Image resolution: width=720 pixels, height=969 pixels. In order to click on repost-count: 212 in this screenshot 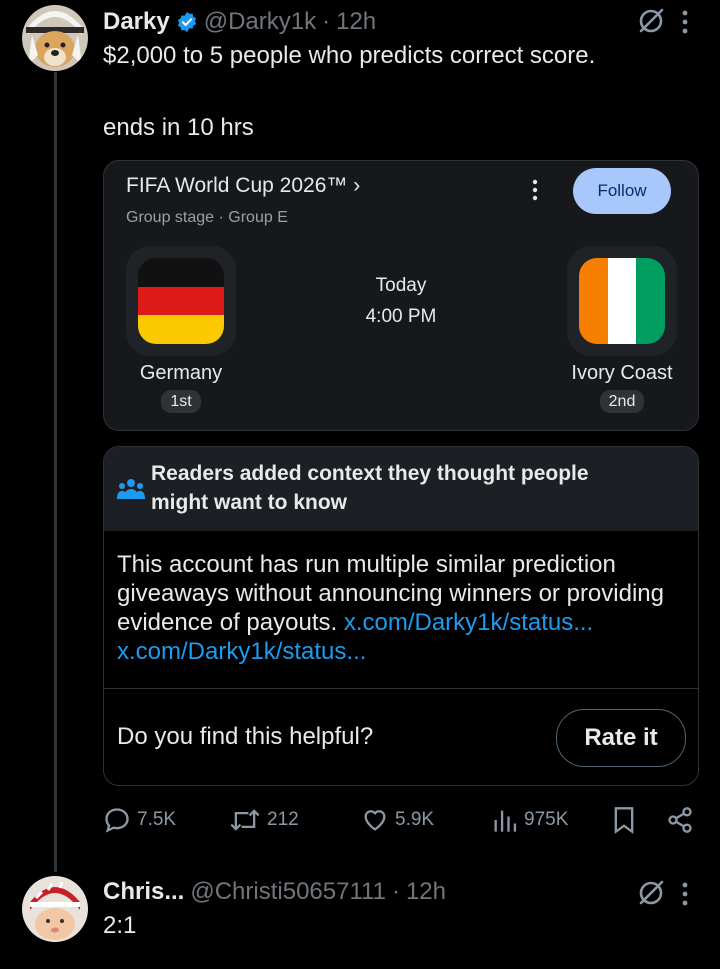, I will do `click(283, 819)`.